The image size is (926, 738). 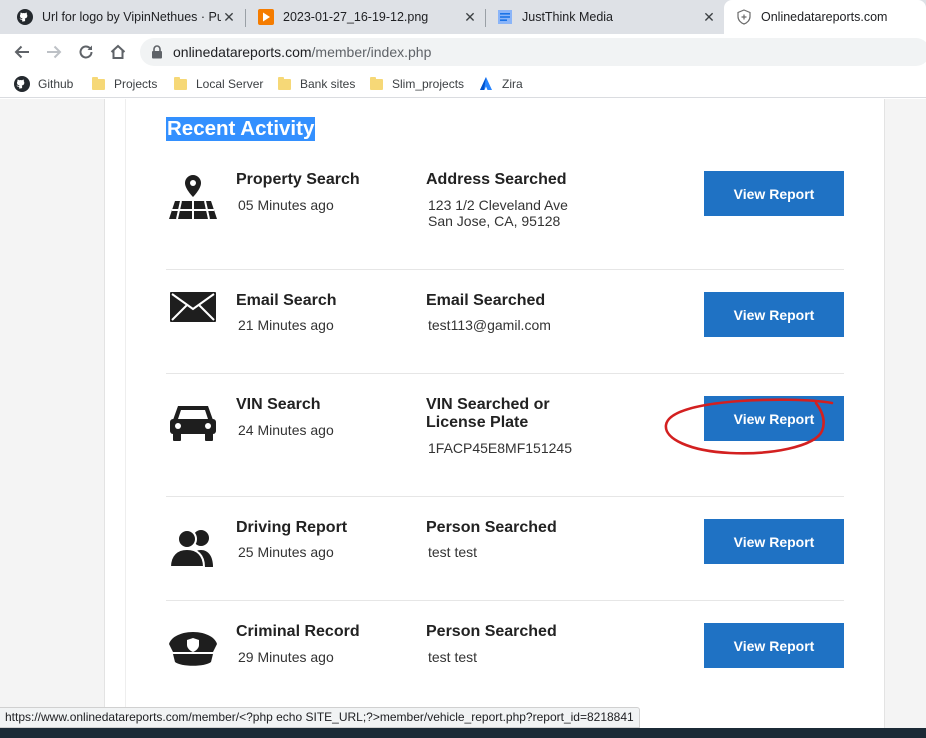 I want to click on tab-github: Url for logo by VipinNethues · Pu ✕, so click(x=122, y=17).